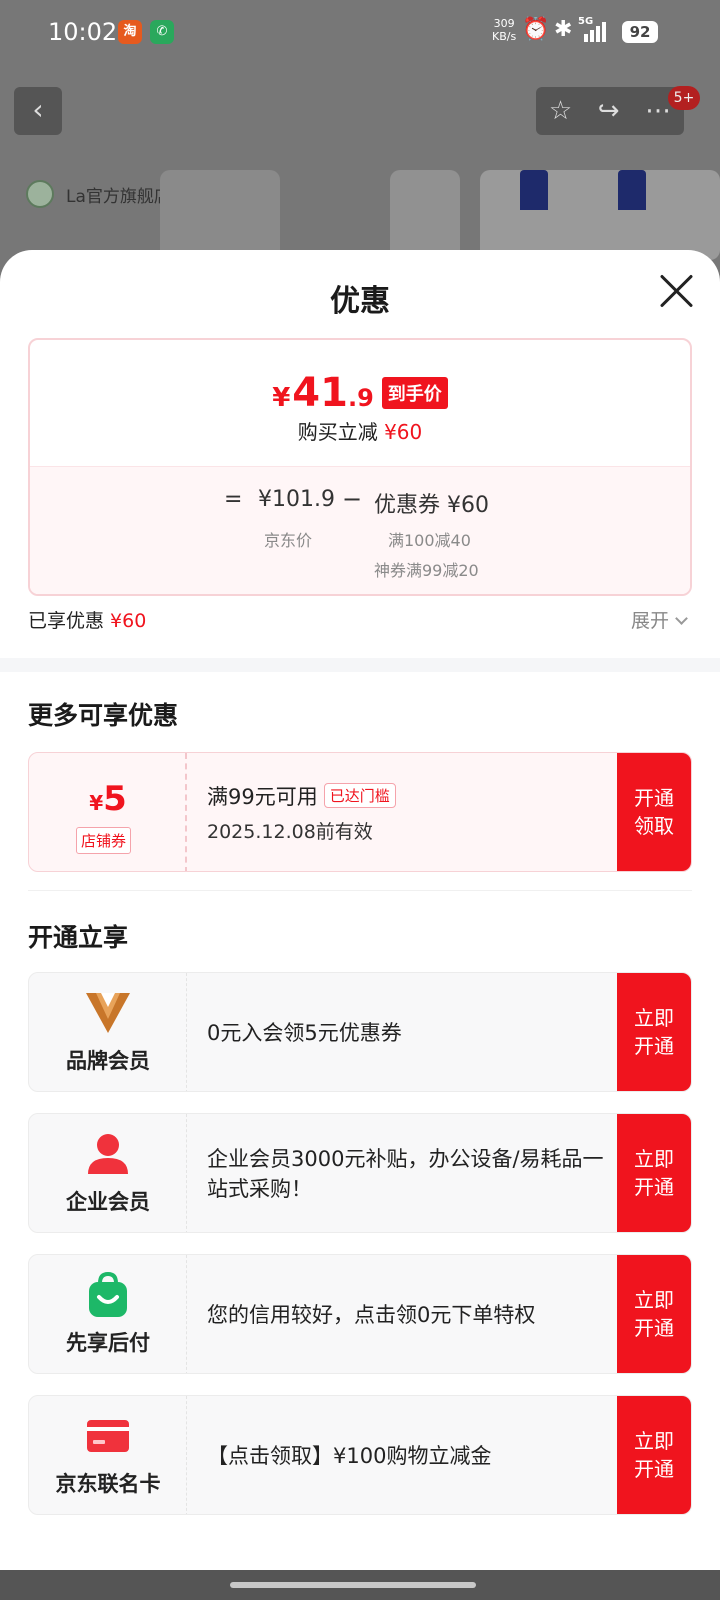 This screenshot has height=1600, width=720. Describe the element at coordinates (595, 30) in the screenshot. I see `signal-icon` at that location.